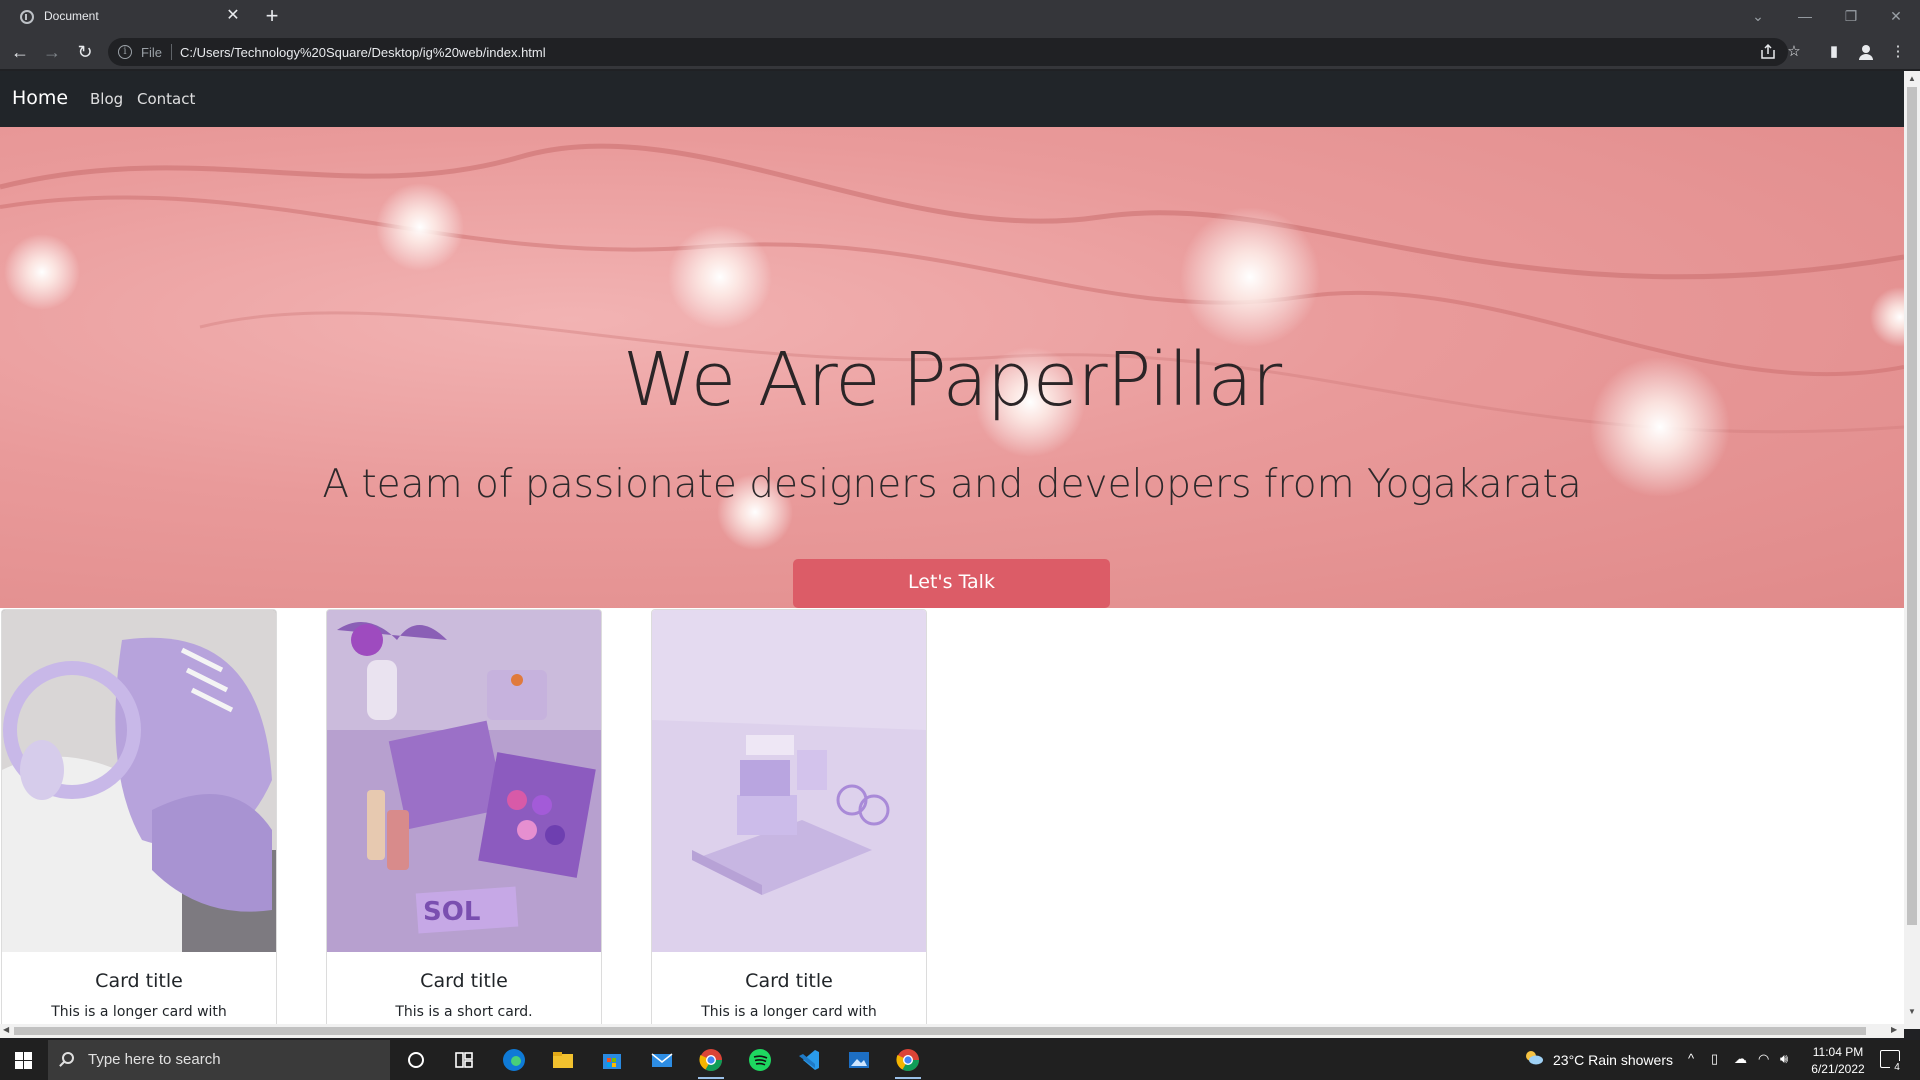 The image size is (1920, 1080). What do you see at coordinates (464, 1012) in the screenshot?
I see `card-text: This is a short card.` at bounding box center [464, 1012].